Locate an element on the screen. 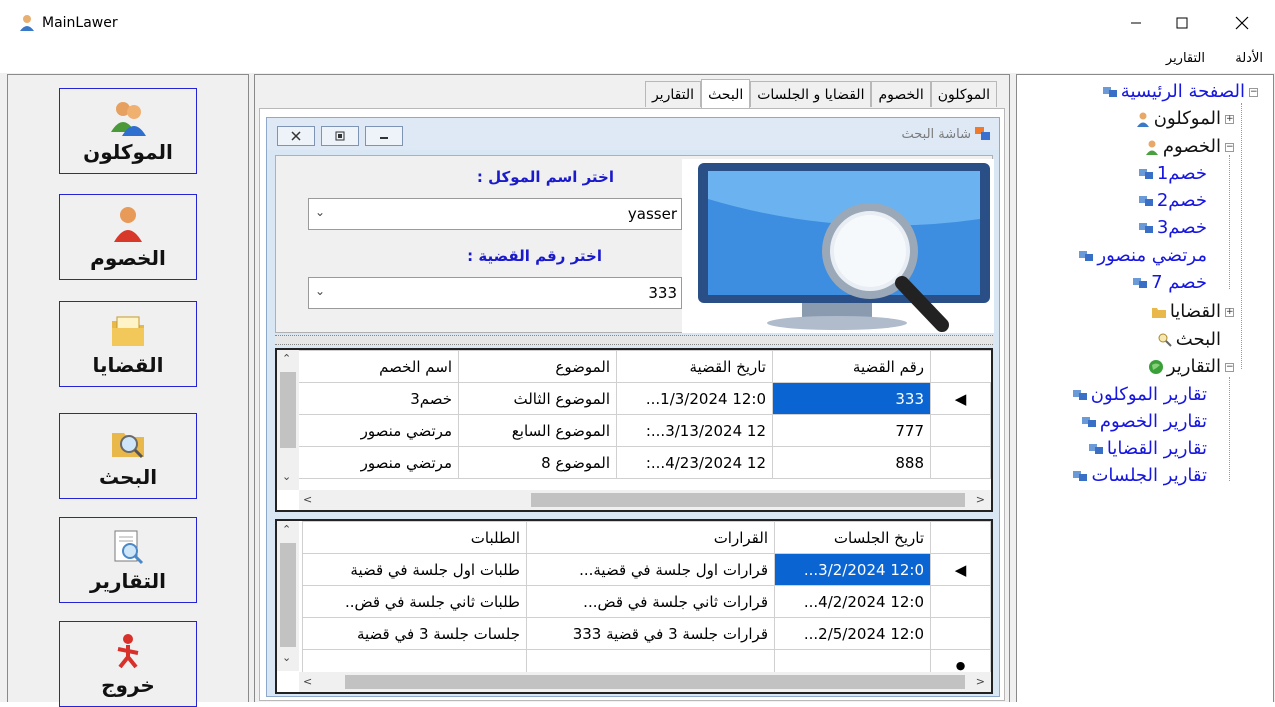 Image resolution: width=1275 pixels, height=707 pixels. cell-decisions: قرارات جلسة 3 في قضية 333 is located at coordinates (650, 633).